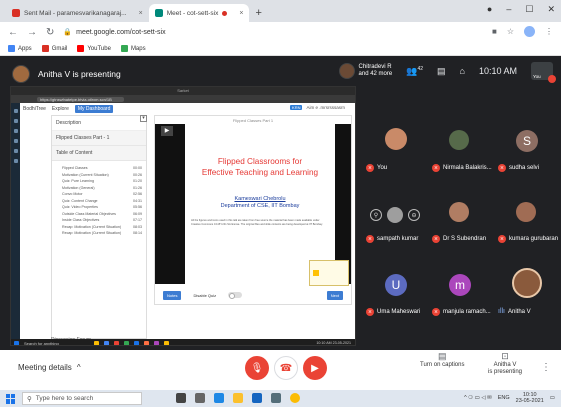 The height and width of the screenshot is (407, 561). Describe the element at coordinates (45, 367) in the screenshot. I see `meeting-details-label: Meeting details` at that location.